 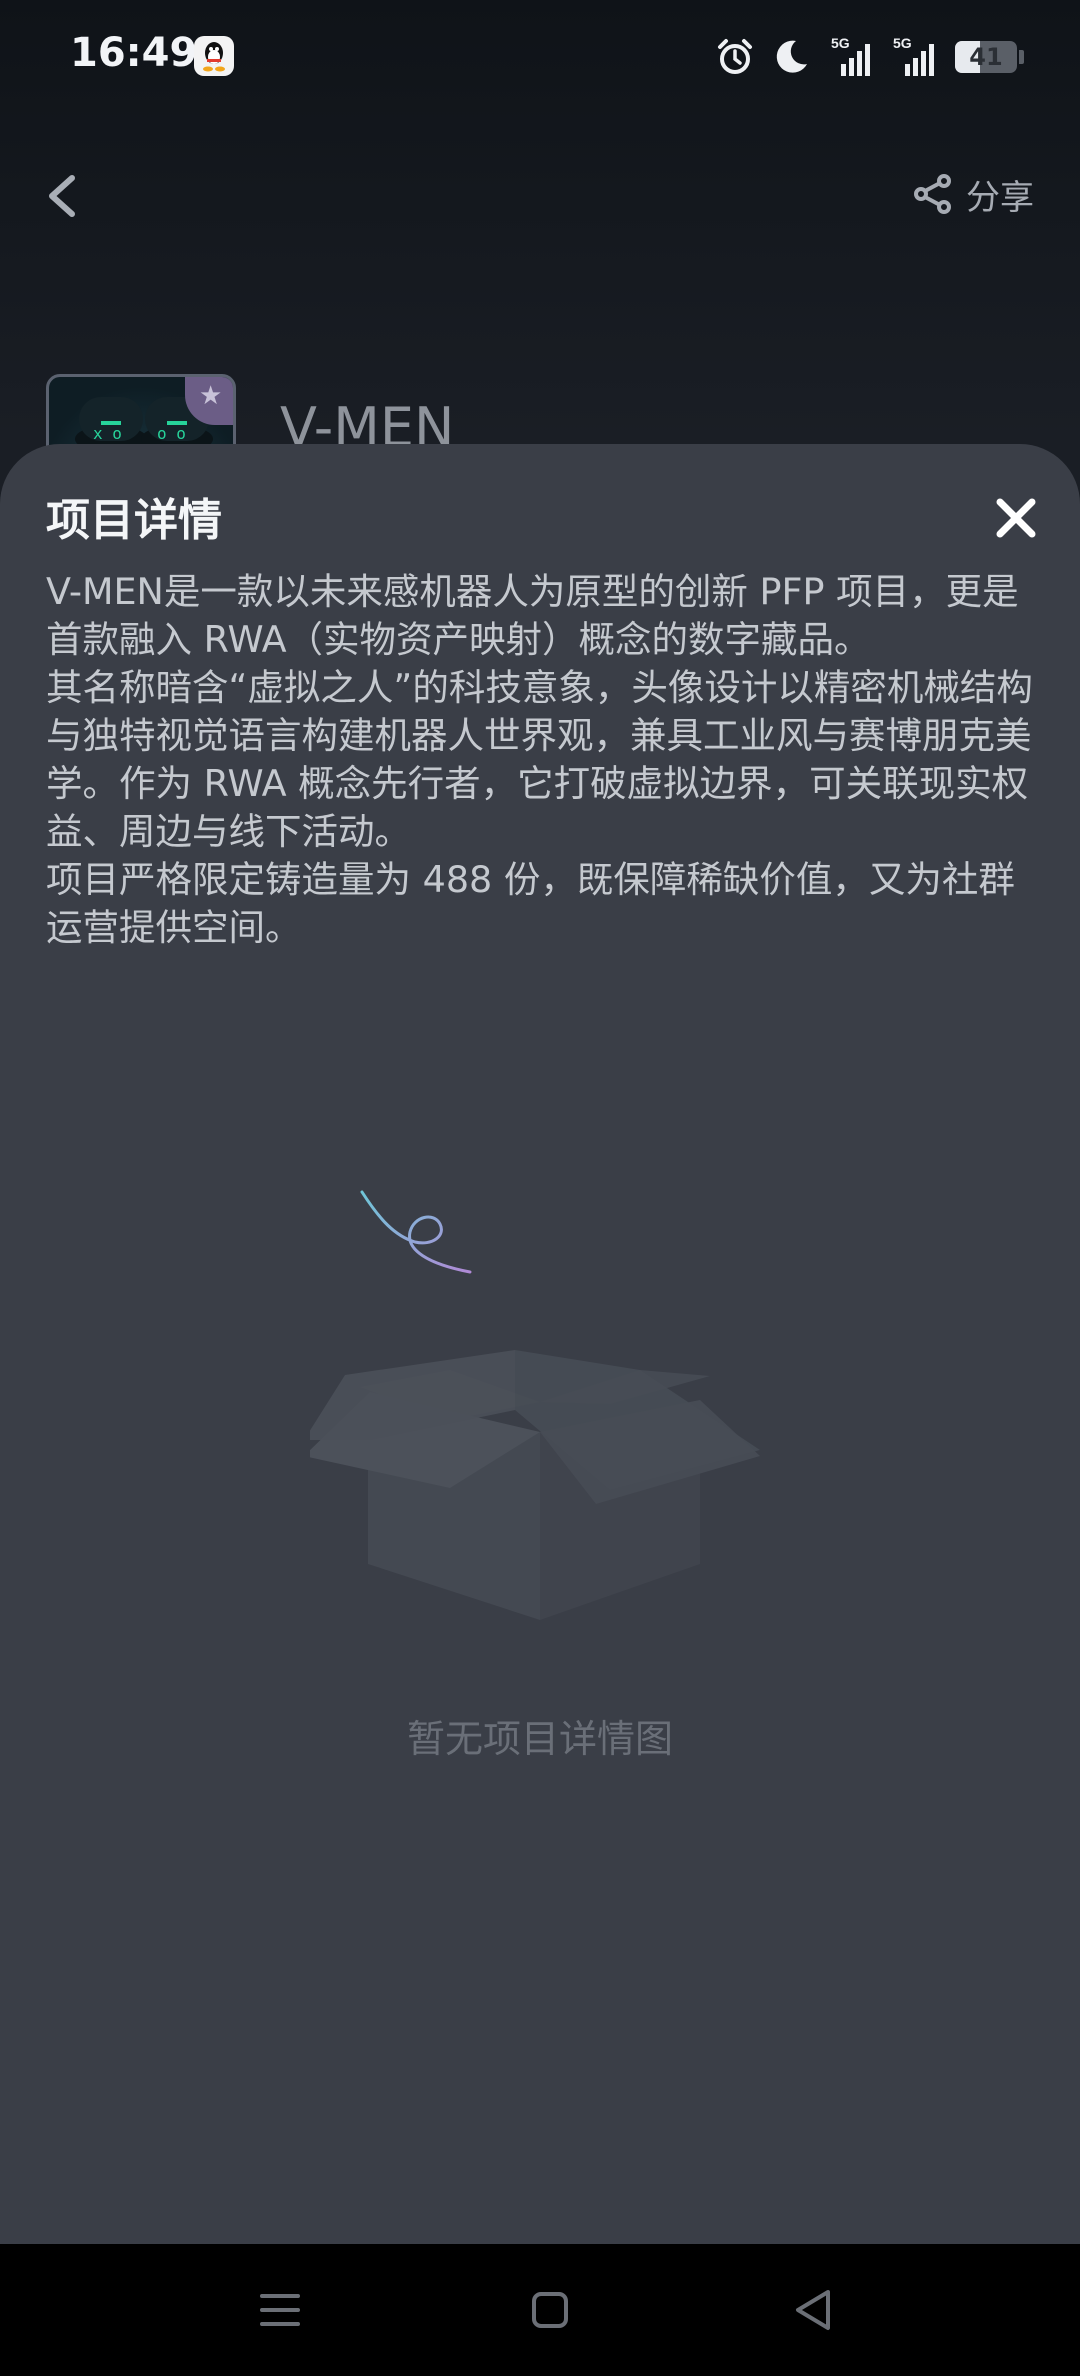 I want to click on back-button, so click(x=64, y=195).